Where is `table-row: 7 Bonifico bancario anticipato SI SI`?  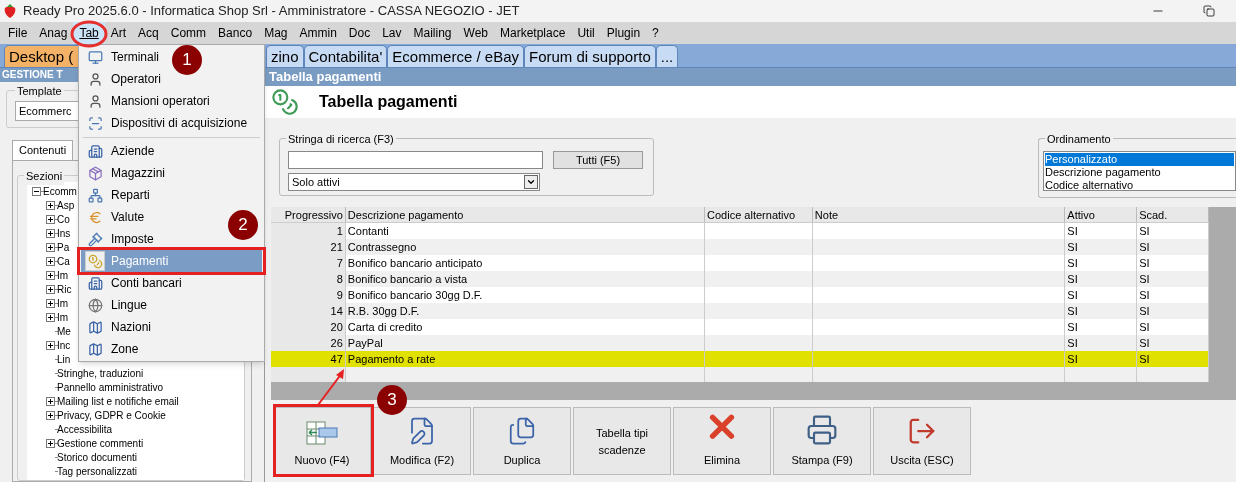 table-row: 7 Bonifico bancario anticipato SI SI is located at coordinates (740, 263).